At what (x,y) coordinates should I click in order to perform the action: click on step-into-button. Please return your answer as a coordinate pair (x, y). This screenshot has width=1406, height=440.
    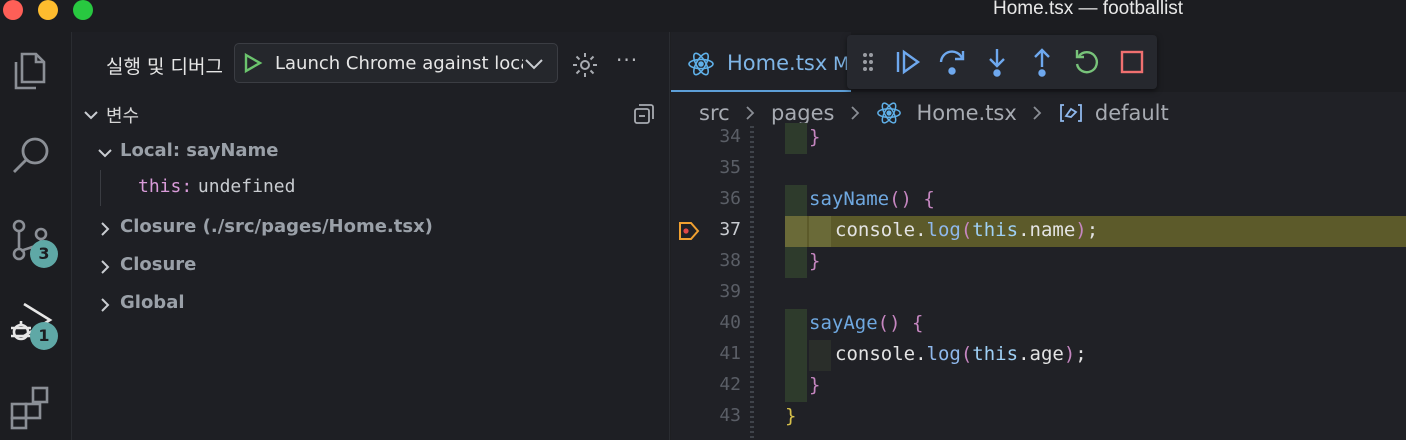
    Looking at the image, I should click on (997, 62).